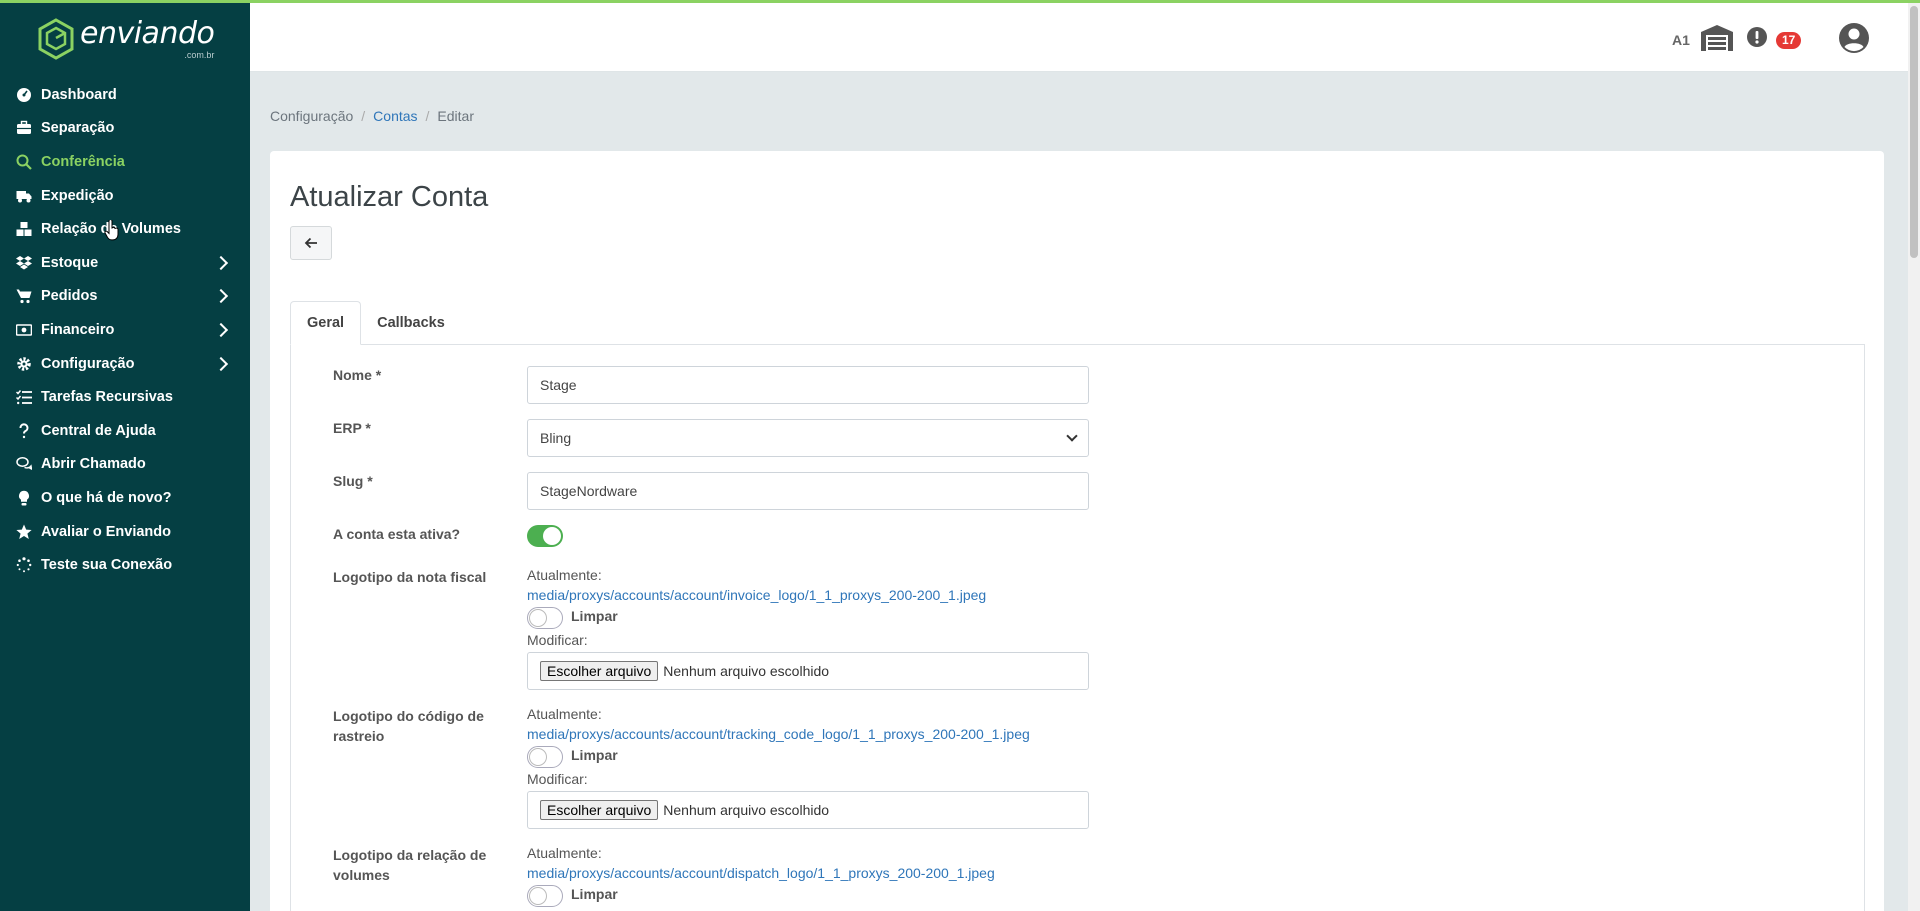 The width and height of the screenshot is (1920, 911). I want to click on sidebar-item-label: Expedição, so click(77, 195).